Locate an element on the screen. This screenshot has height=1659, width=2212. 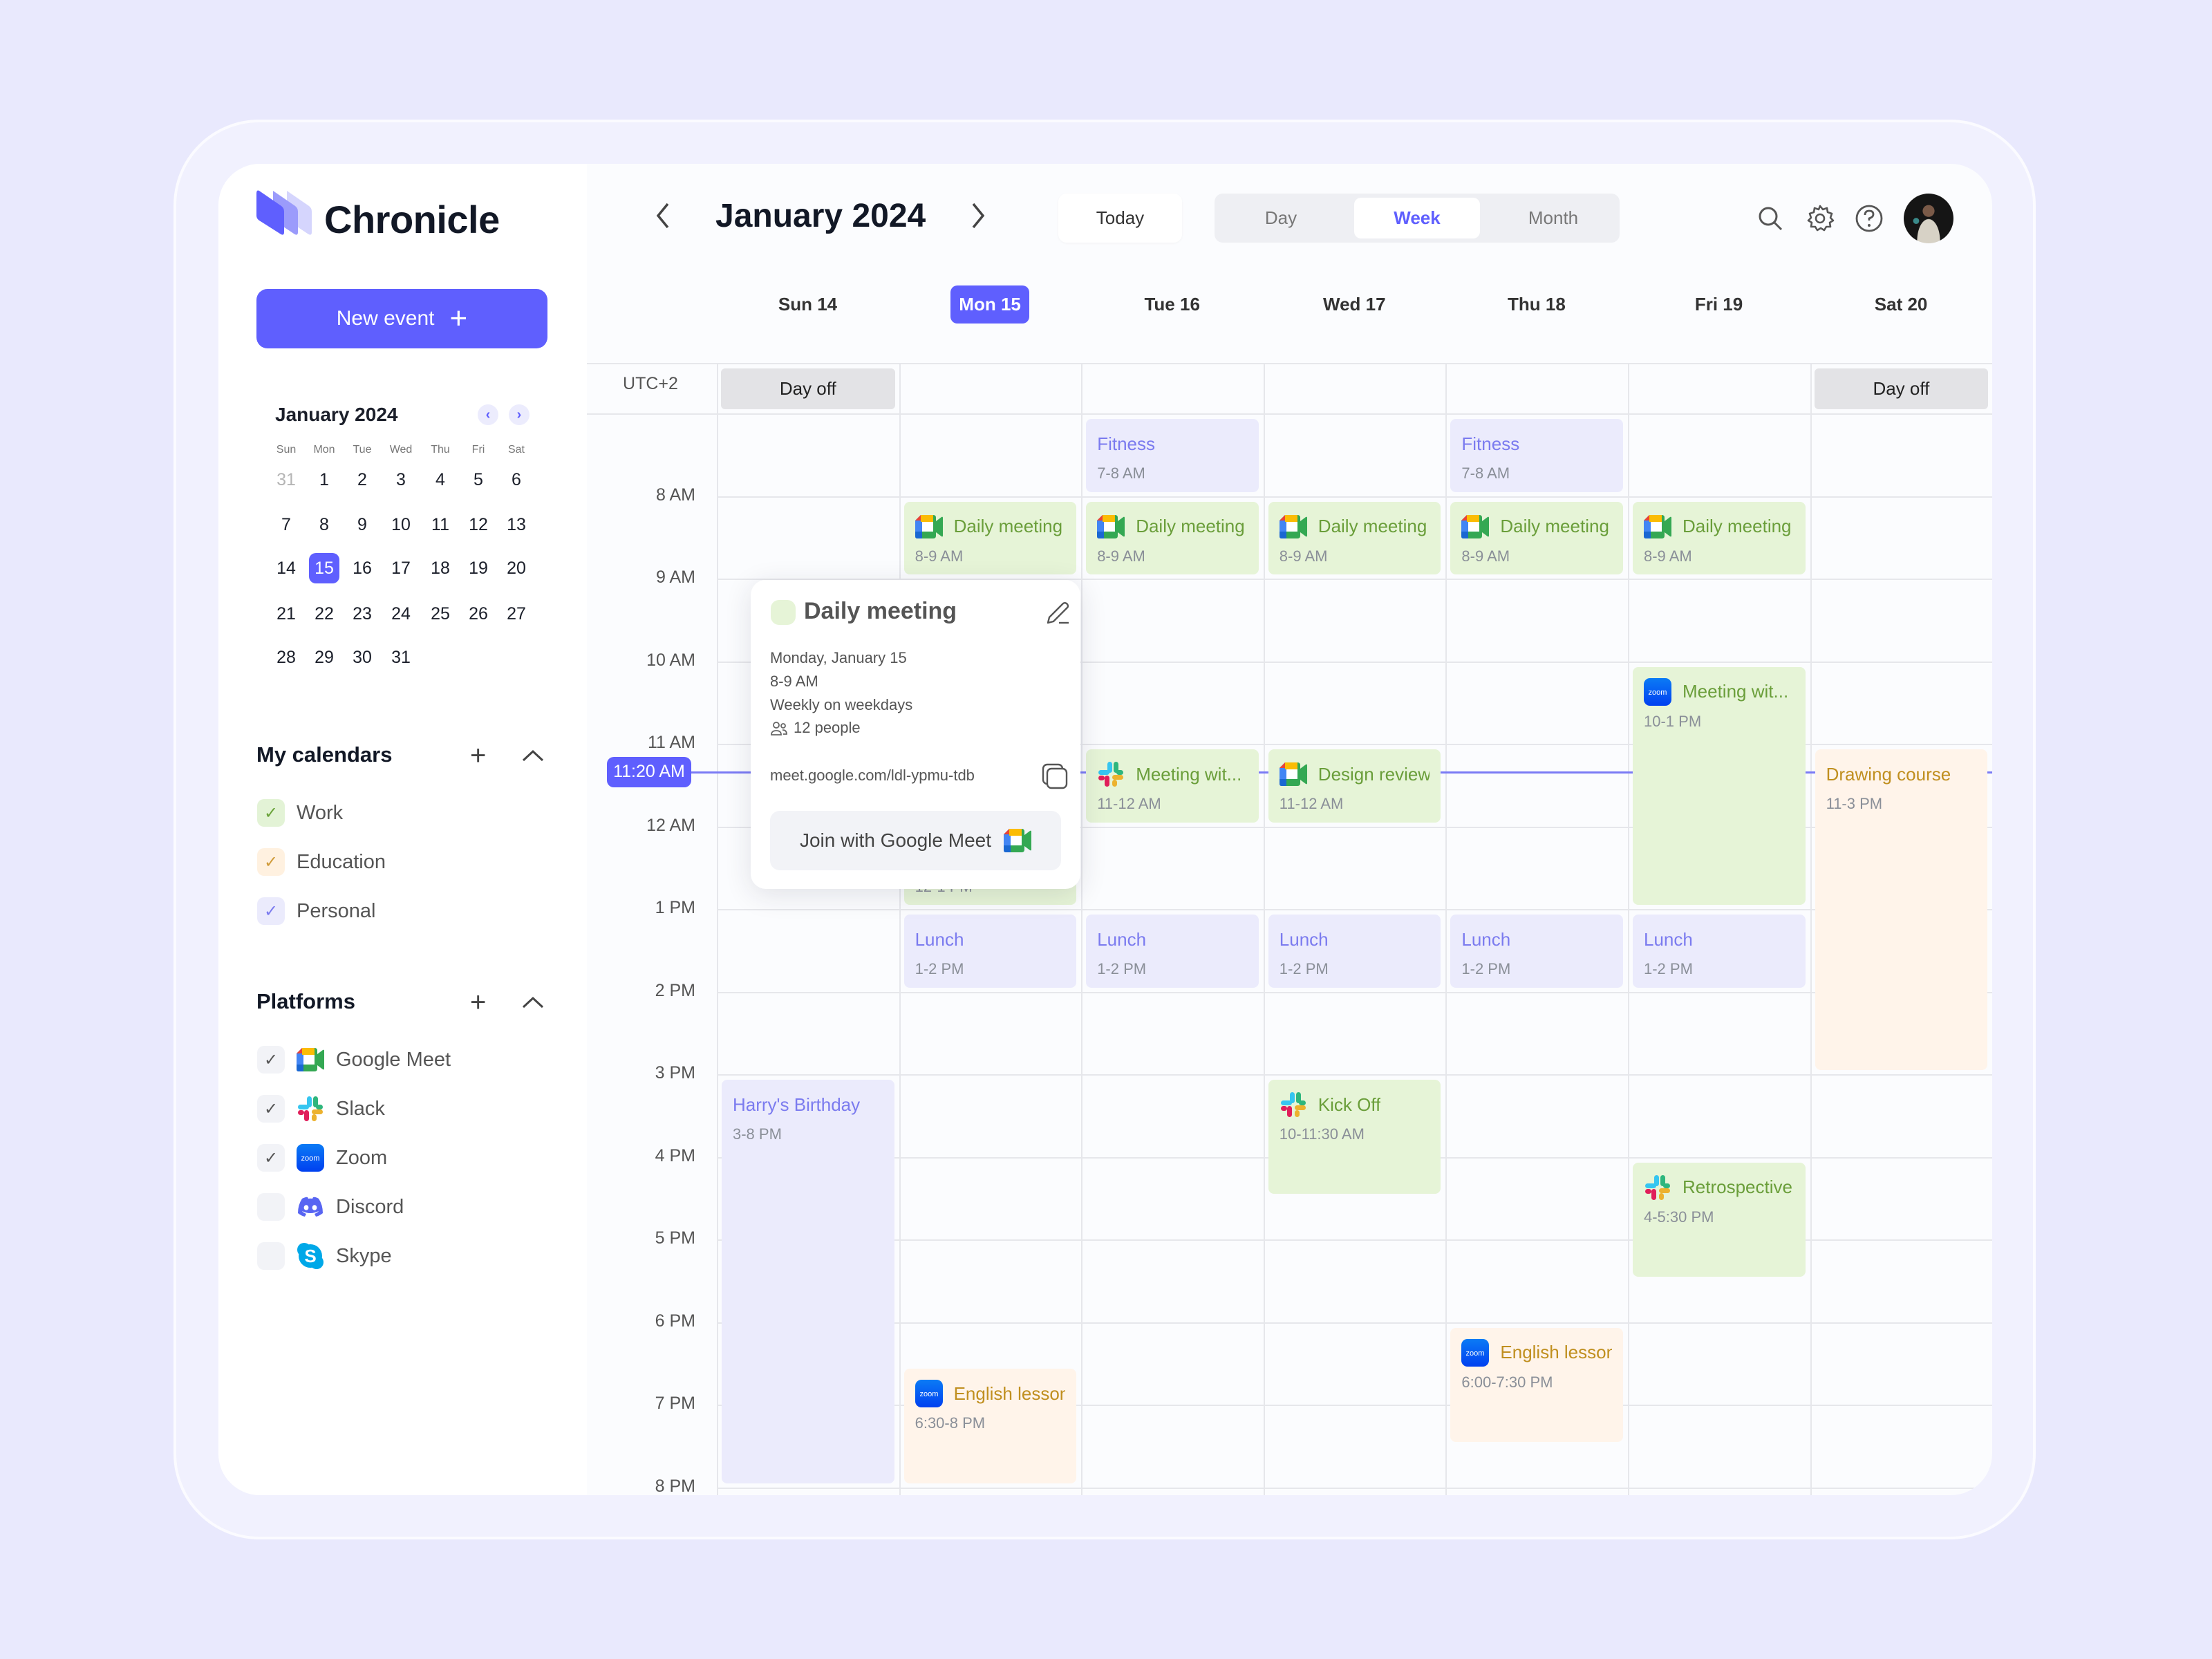
day-header-3: Wed 17 is located at coordinates (1354, 304).